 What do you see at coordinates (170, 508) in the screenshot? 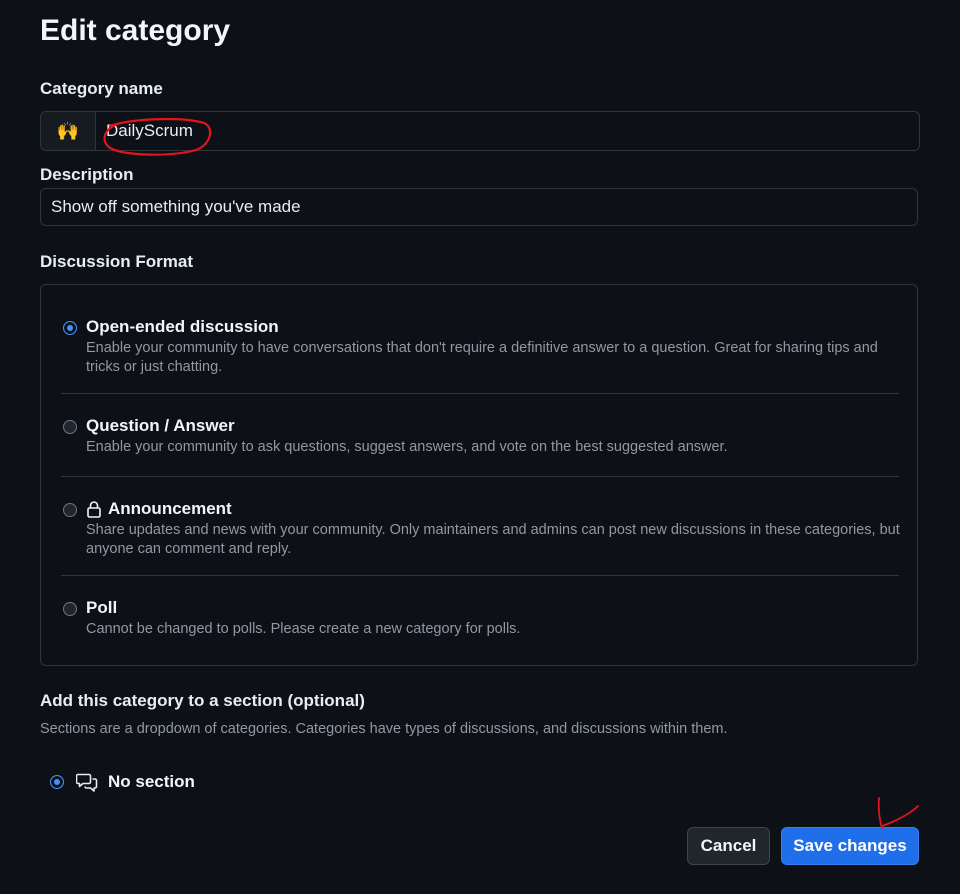
I see `option-title: Announcement` at bounding box center [170, 508].